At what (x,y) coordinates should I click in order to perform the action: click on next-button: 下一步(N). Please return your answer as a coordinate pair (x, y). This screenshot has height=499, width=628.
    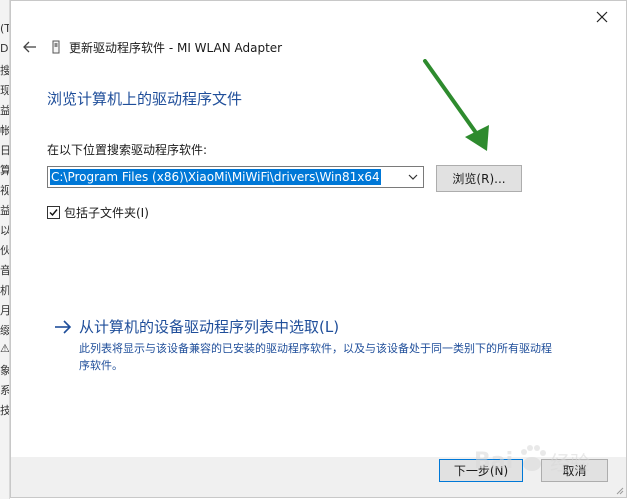
    Looking at the image, I should click on (481, 470).